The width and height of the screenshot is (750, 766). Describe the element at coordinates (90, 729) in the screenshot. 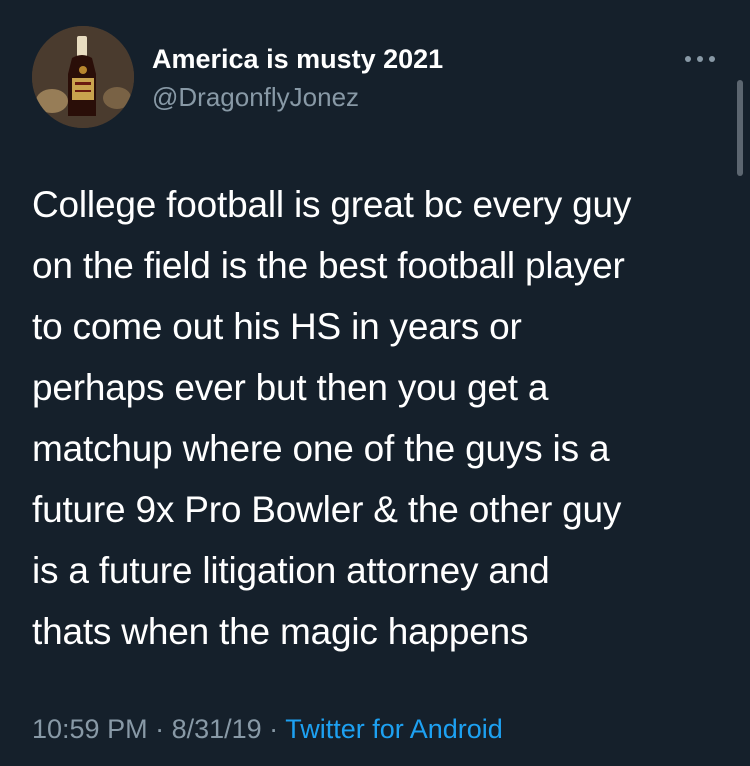

I see `tweet-time: 10:59 PM` at that location.